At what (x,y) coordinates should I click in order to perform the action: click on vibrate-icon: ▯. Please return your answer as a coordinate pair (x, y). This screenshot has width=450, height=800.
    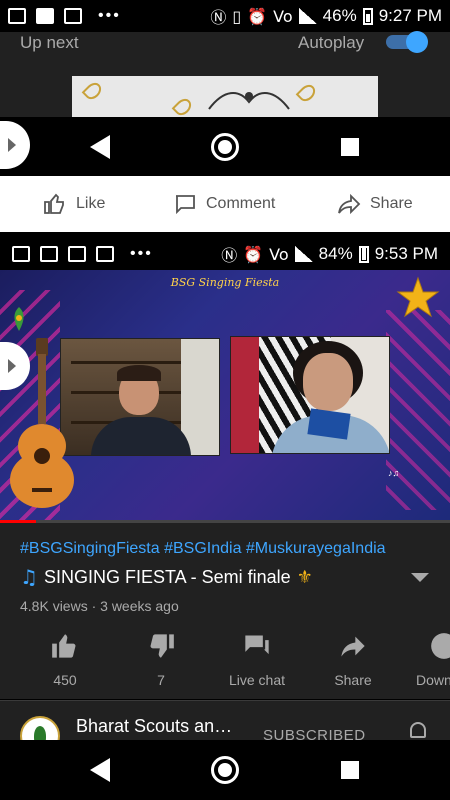
    Looking at the image, I should click on (237, 16).